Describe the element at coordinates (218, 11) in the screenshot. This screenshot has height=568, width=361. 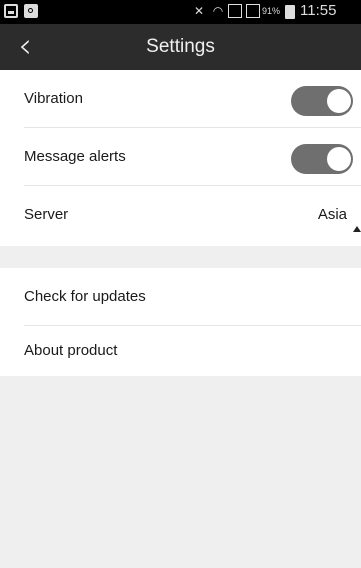
I see `wifi-icon: ◠` at that location.